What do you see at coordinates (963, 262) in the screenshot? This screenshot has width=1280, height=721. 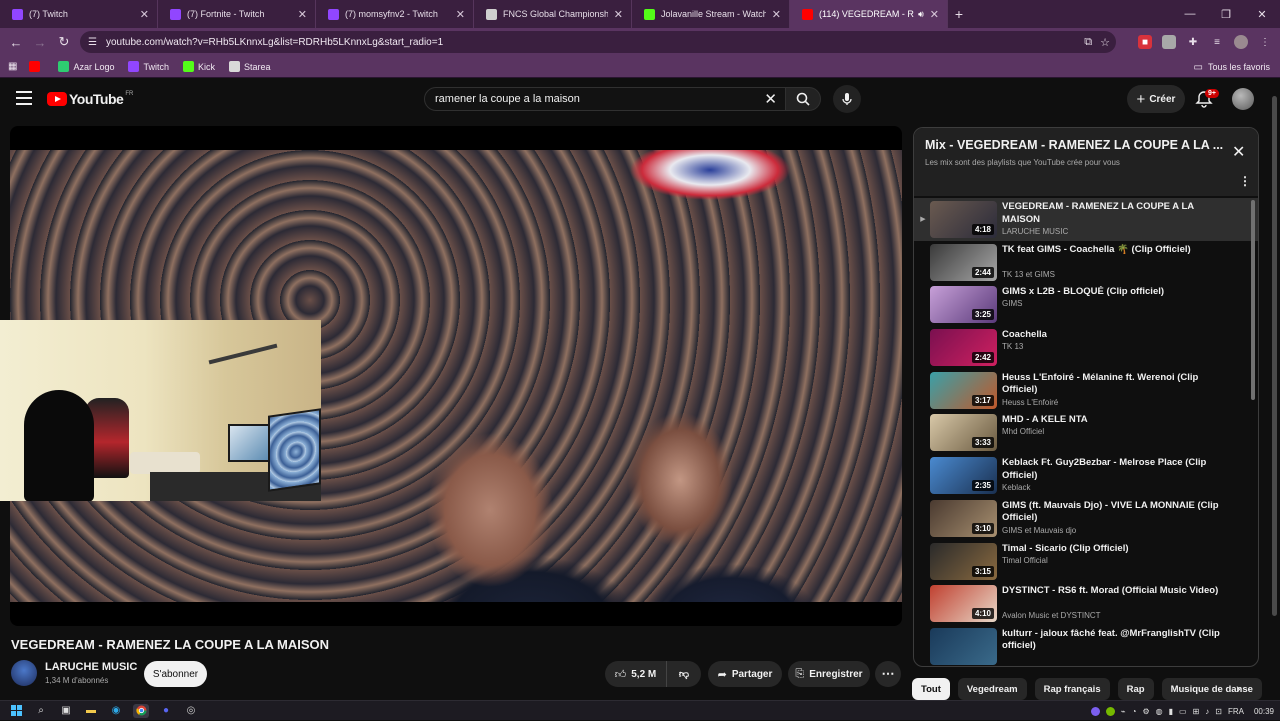 I see `playlist-thumbnail: 2:44` at bounding box center [963, 262].